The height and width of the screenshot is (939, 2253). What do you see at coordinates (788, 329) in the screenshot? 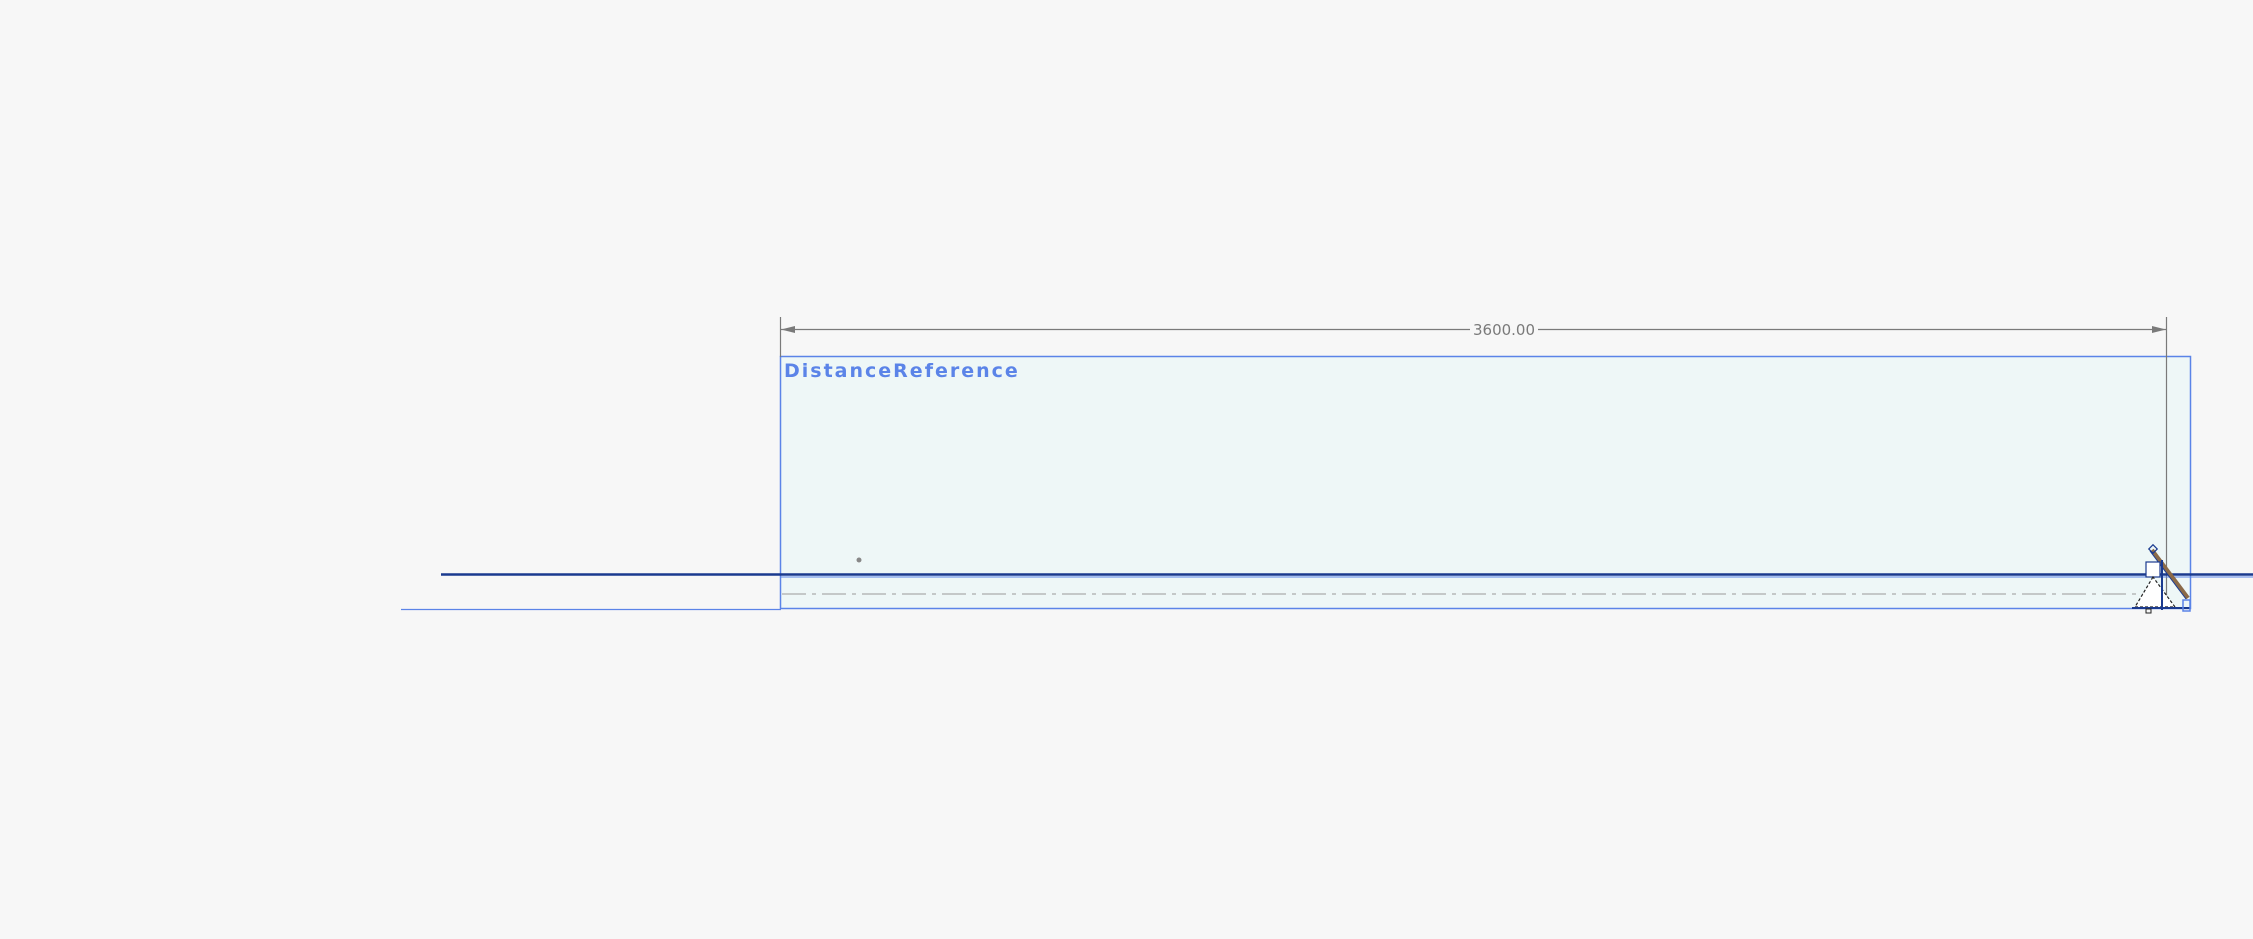
I see `arrow-left-icon` at bounding box center [788, 329].